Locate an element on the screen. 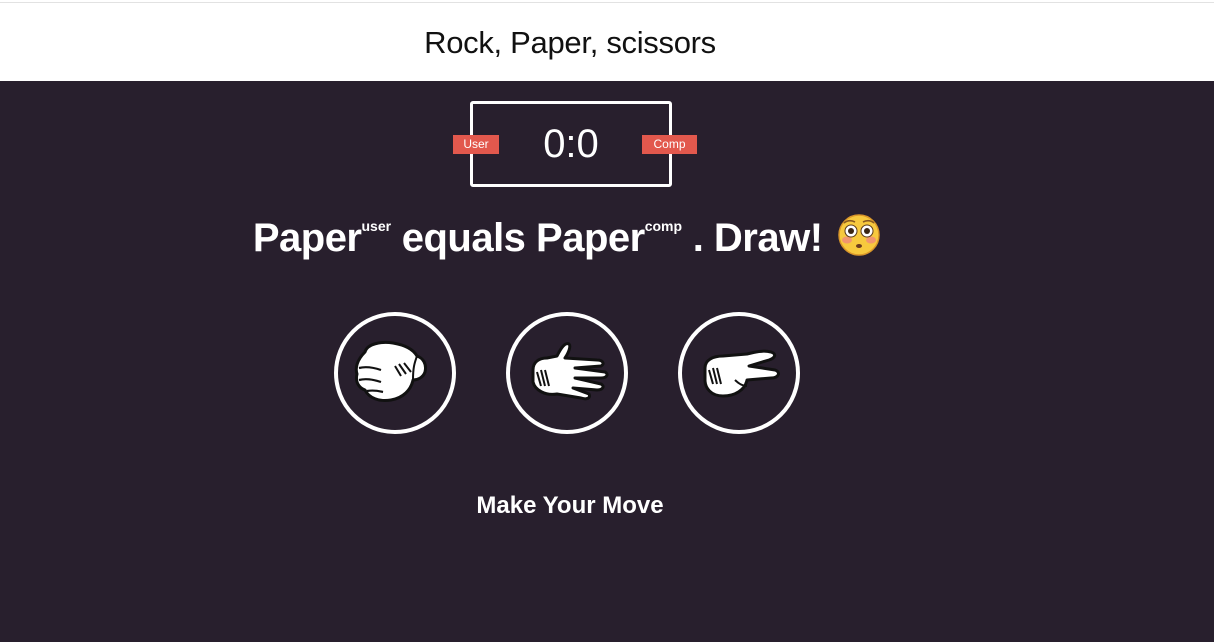 This screenshot has height=642, width=1214. paper-hand-icon is located at coordinates (570, 371).